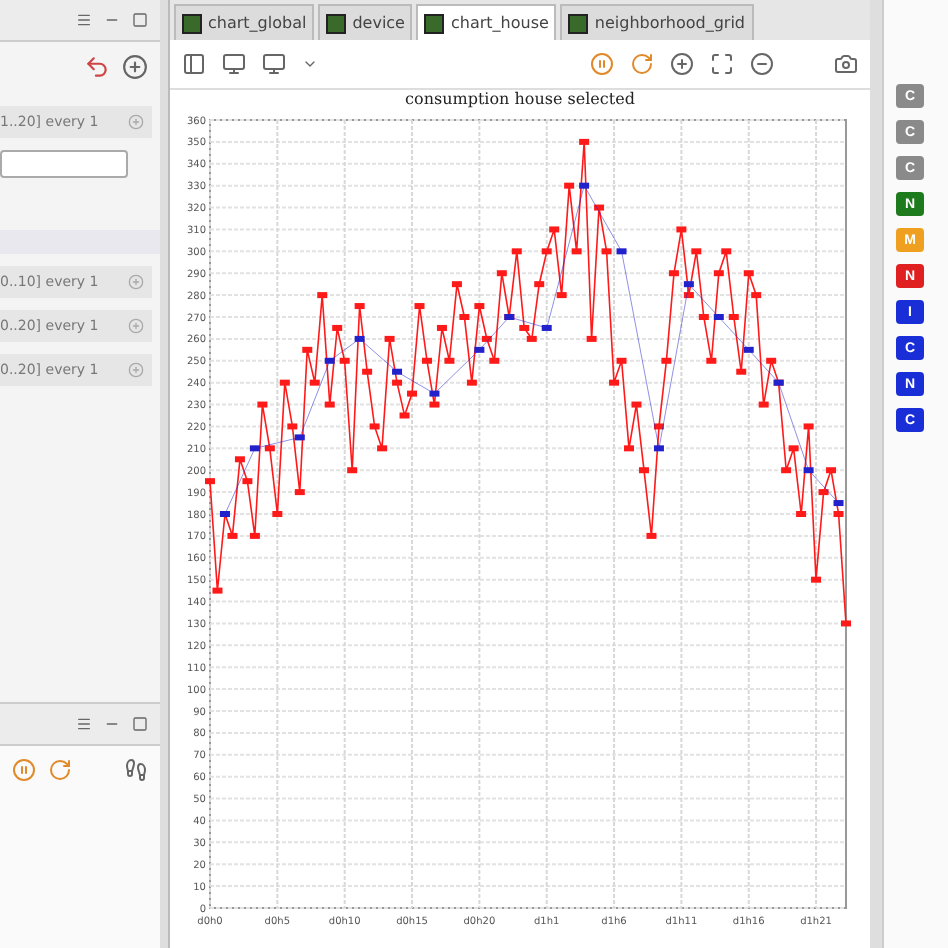  What do you see at coordinates (194, 64) in the screenshot?
I see `panel-icon` at bounding box center [194, 64].